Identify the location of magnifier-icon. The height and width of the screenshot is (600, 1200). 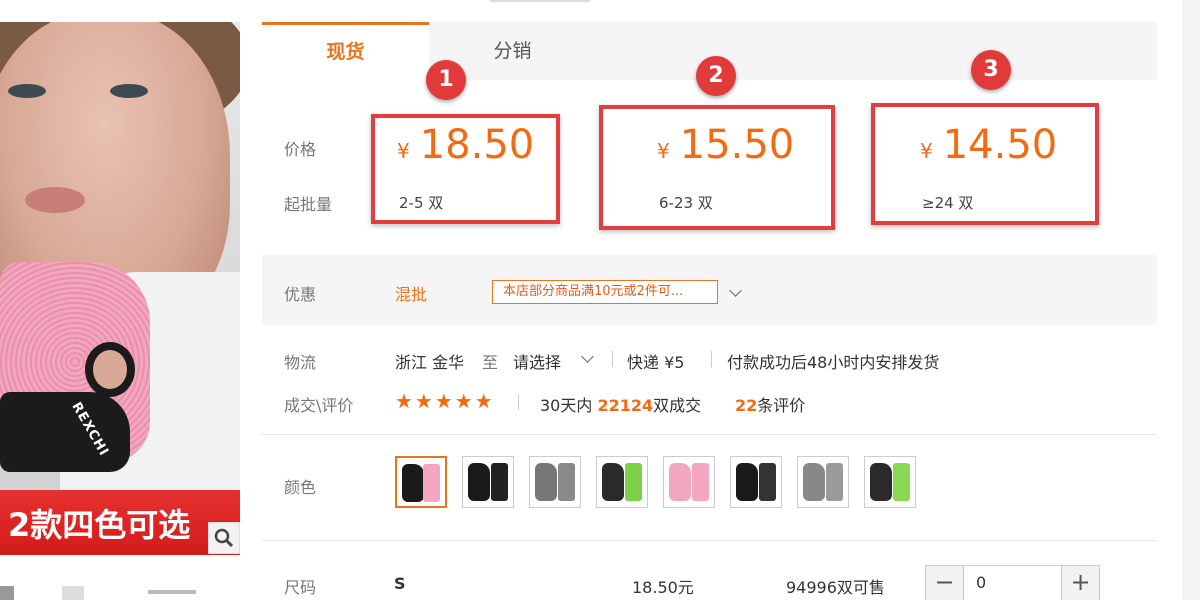
(224, 538).